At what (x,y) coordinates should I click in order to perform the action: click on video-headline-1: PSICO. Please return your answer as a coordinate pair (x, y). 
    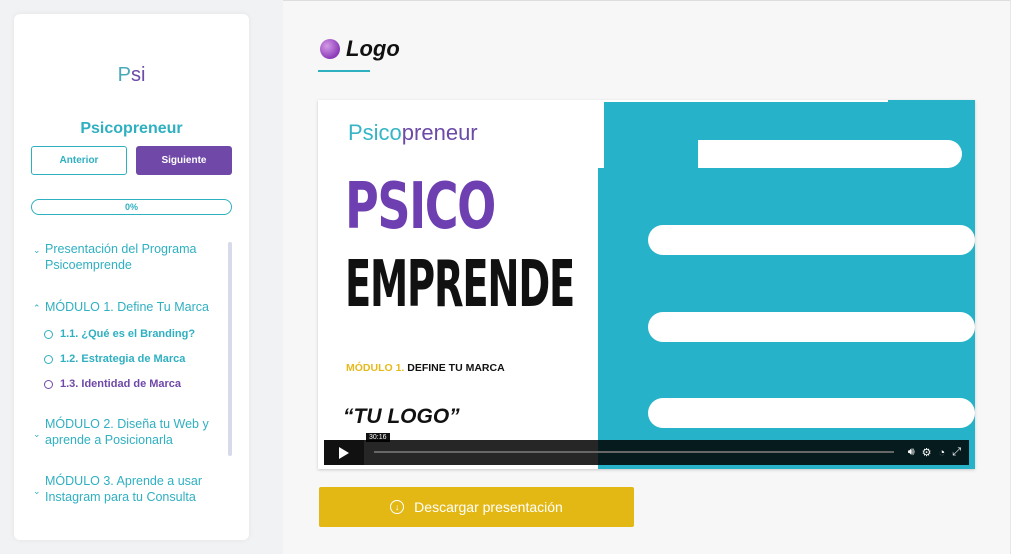
    Looking at the image, I should click on (420, 207).